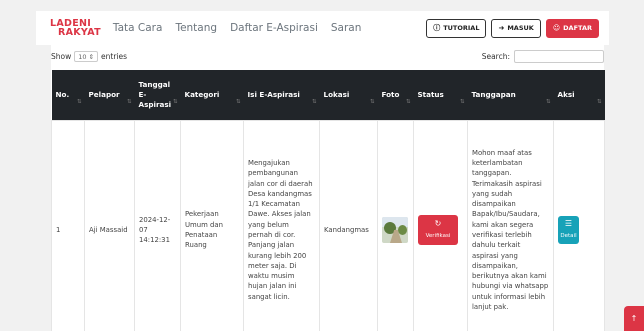  I want to click on scroll-top-button: ↑, so click(634, 318).